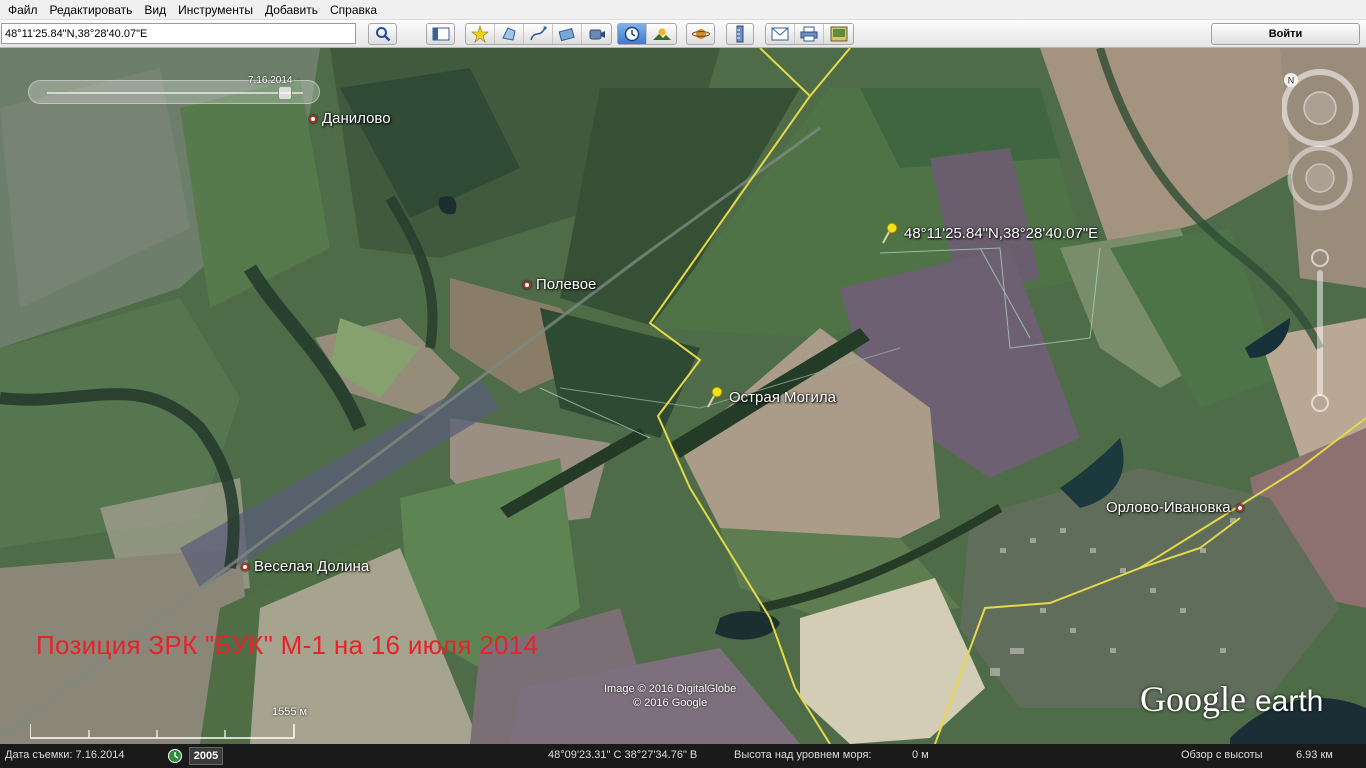 This screenshot has height=768, width=1366. I want to click on add-image-overlay-button, so click(567, 34).